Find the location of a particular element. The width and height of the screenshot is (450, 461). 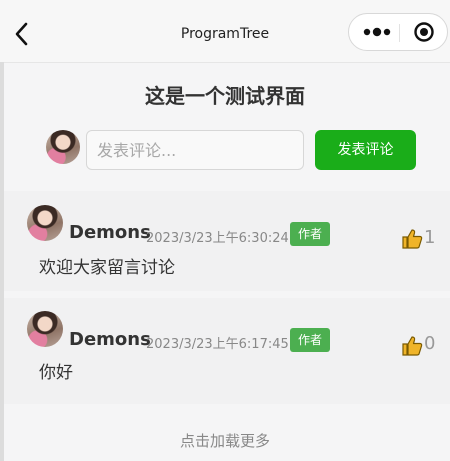

like-count: 1 is located at coordinates (430, 237).